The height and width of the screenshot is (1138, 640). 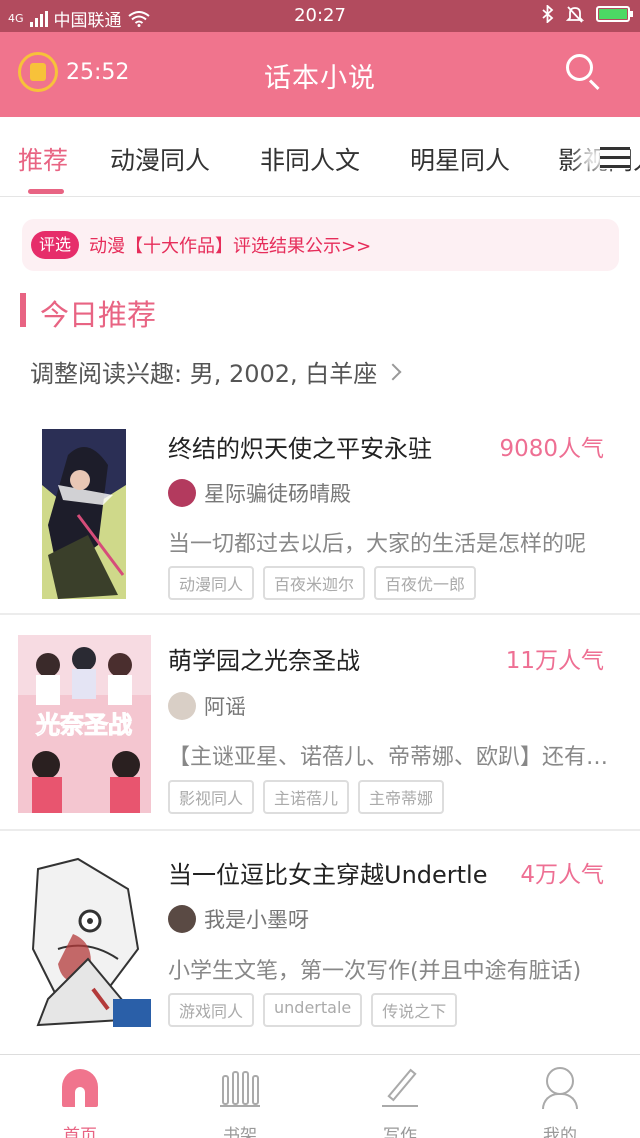 I want to click on book-tags: 动漫同人 百夜米迦尔 百夜优一郎, so click(x=322, y=583).